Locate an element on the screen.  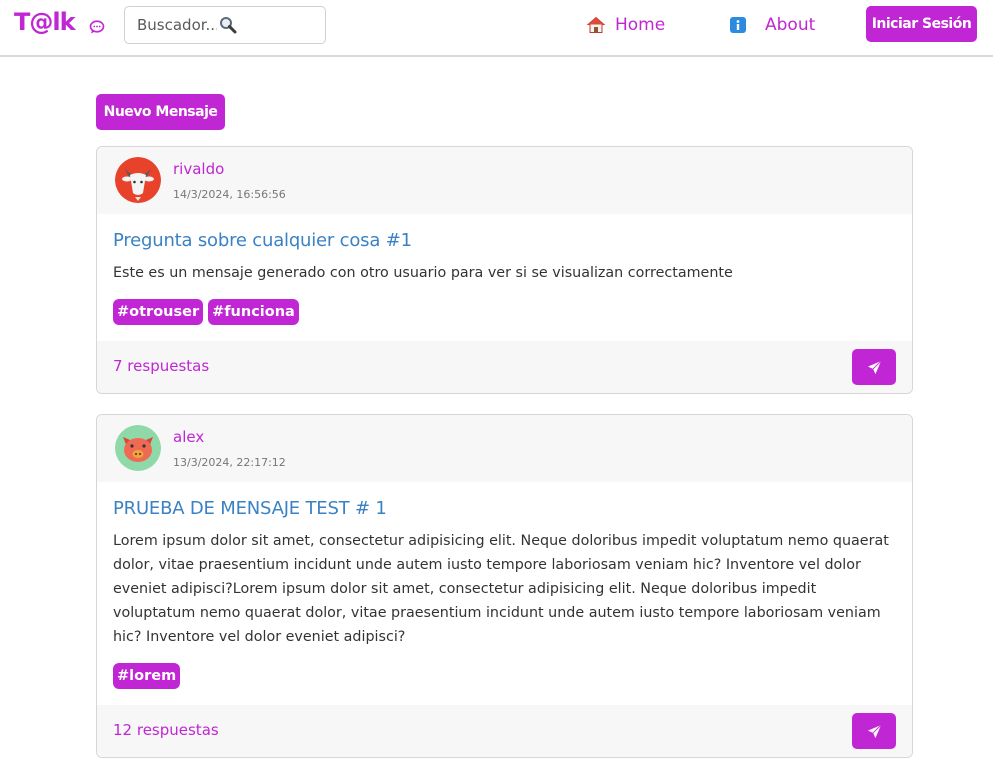
app-logo: T@lk is located at coordinates (45, 22).